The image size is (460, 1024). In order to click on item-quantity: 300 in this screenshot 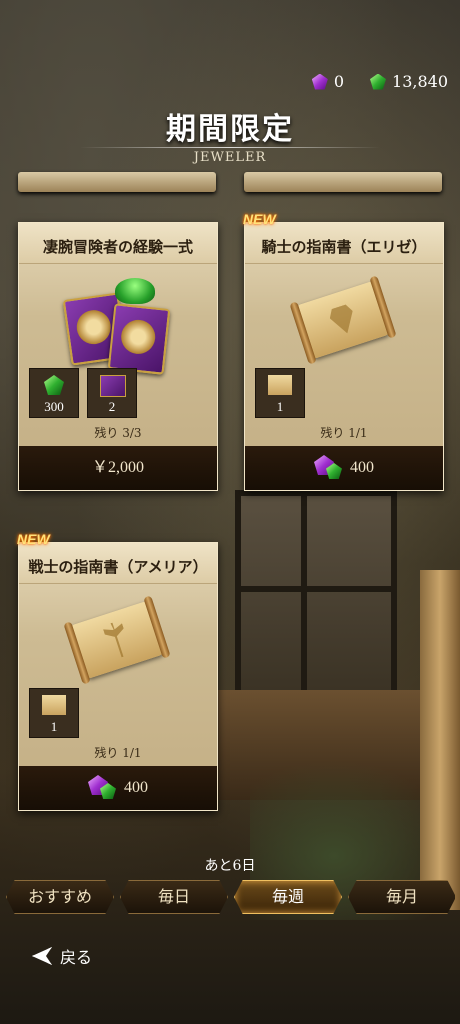, I will do `click(54, 406)`.